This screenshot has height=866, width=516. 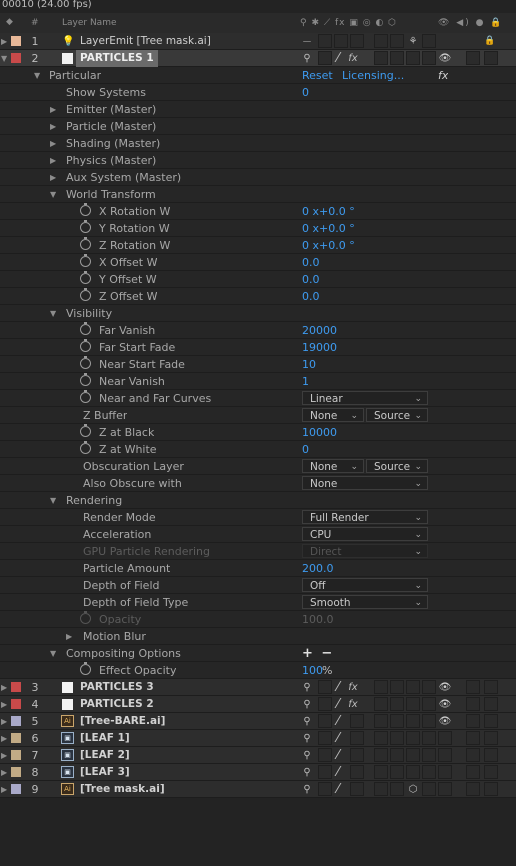 I want to click on property-dropdown: Off ⌄, so click(x=365, y=585).